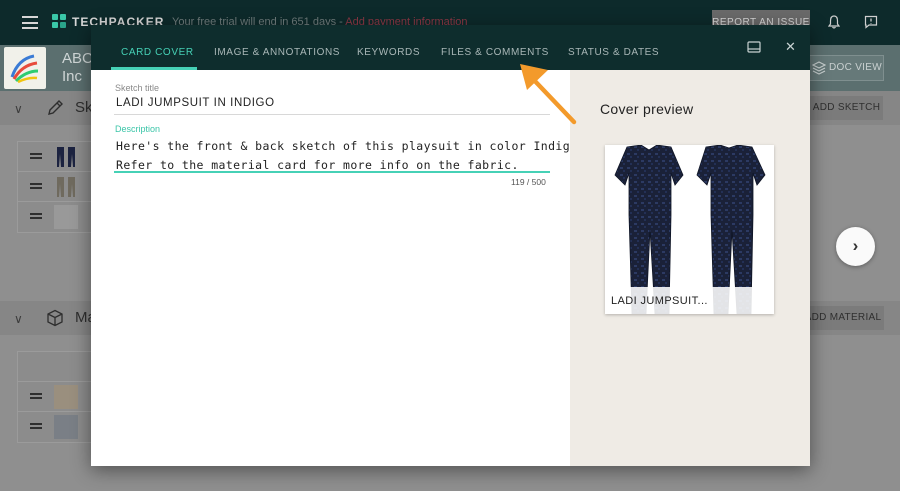 Image resolution: width=900 pixels, height=491 pixels. I want to click on tab-image-annotations: IMAGE & ANNOTATIONS, so click(277, 47).